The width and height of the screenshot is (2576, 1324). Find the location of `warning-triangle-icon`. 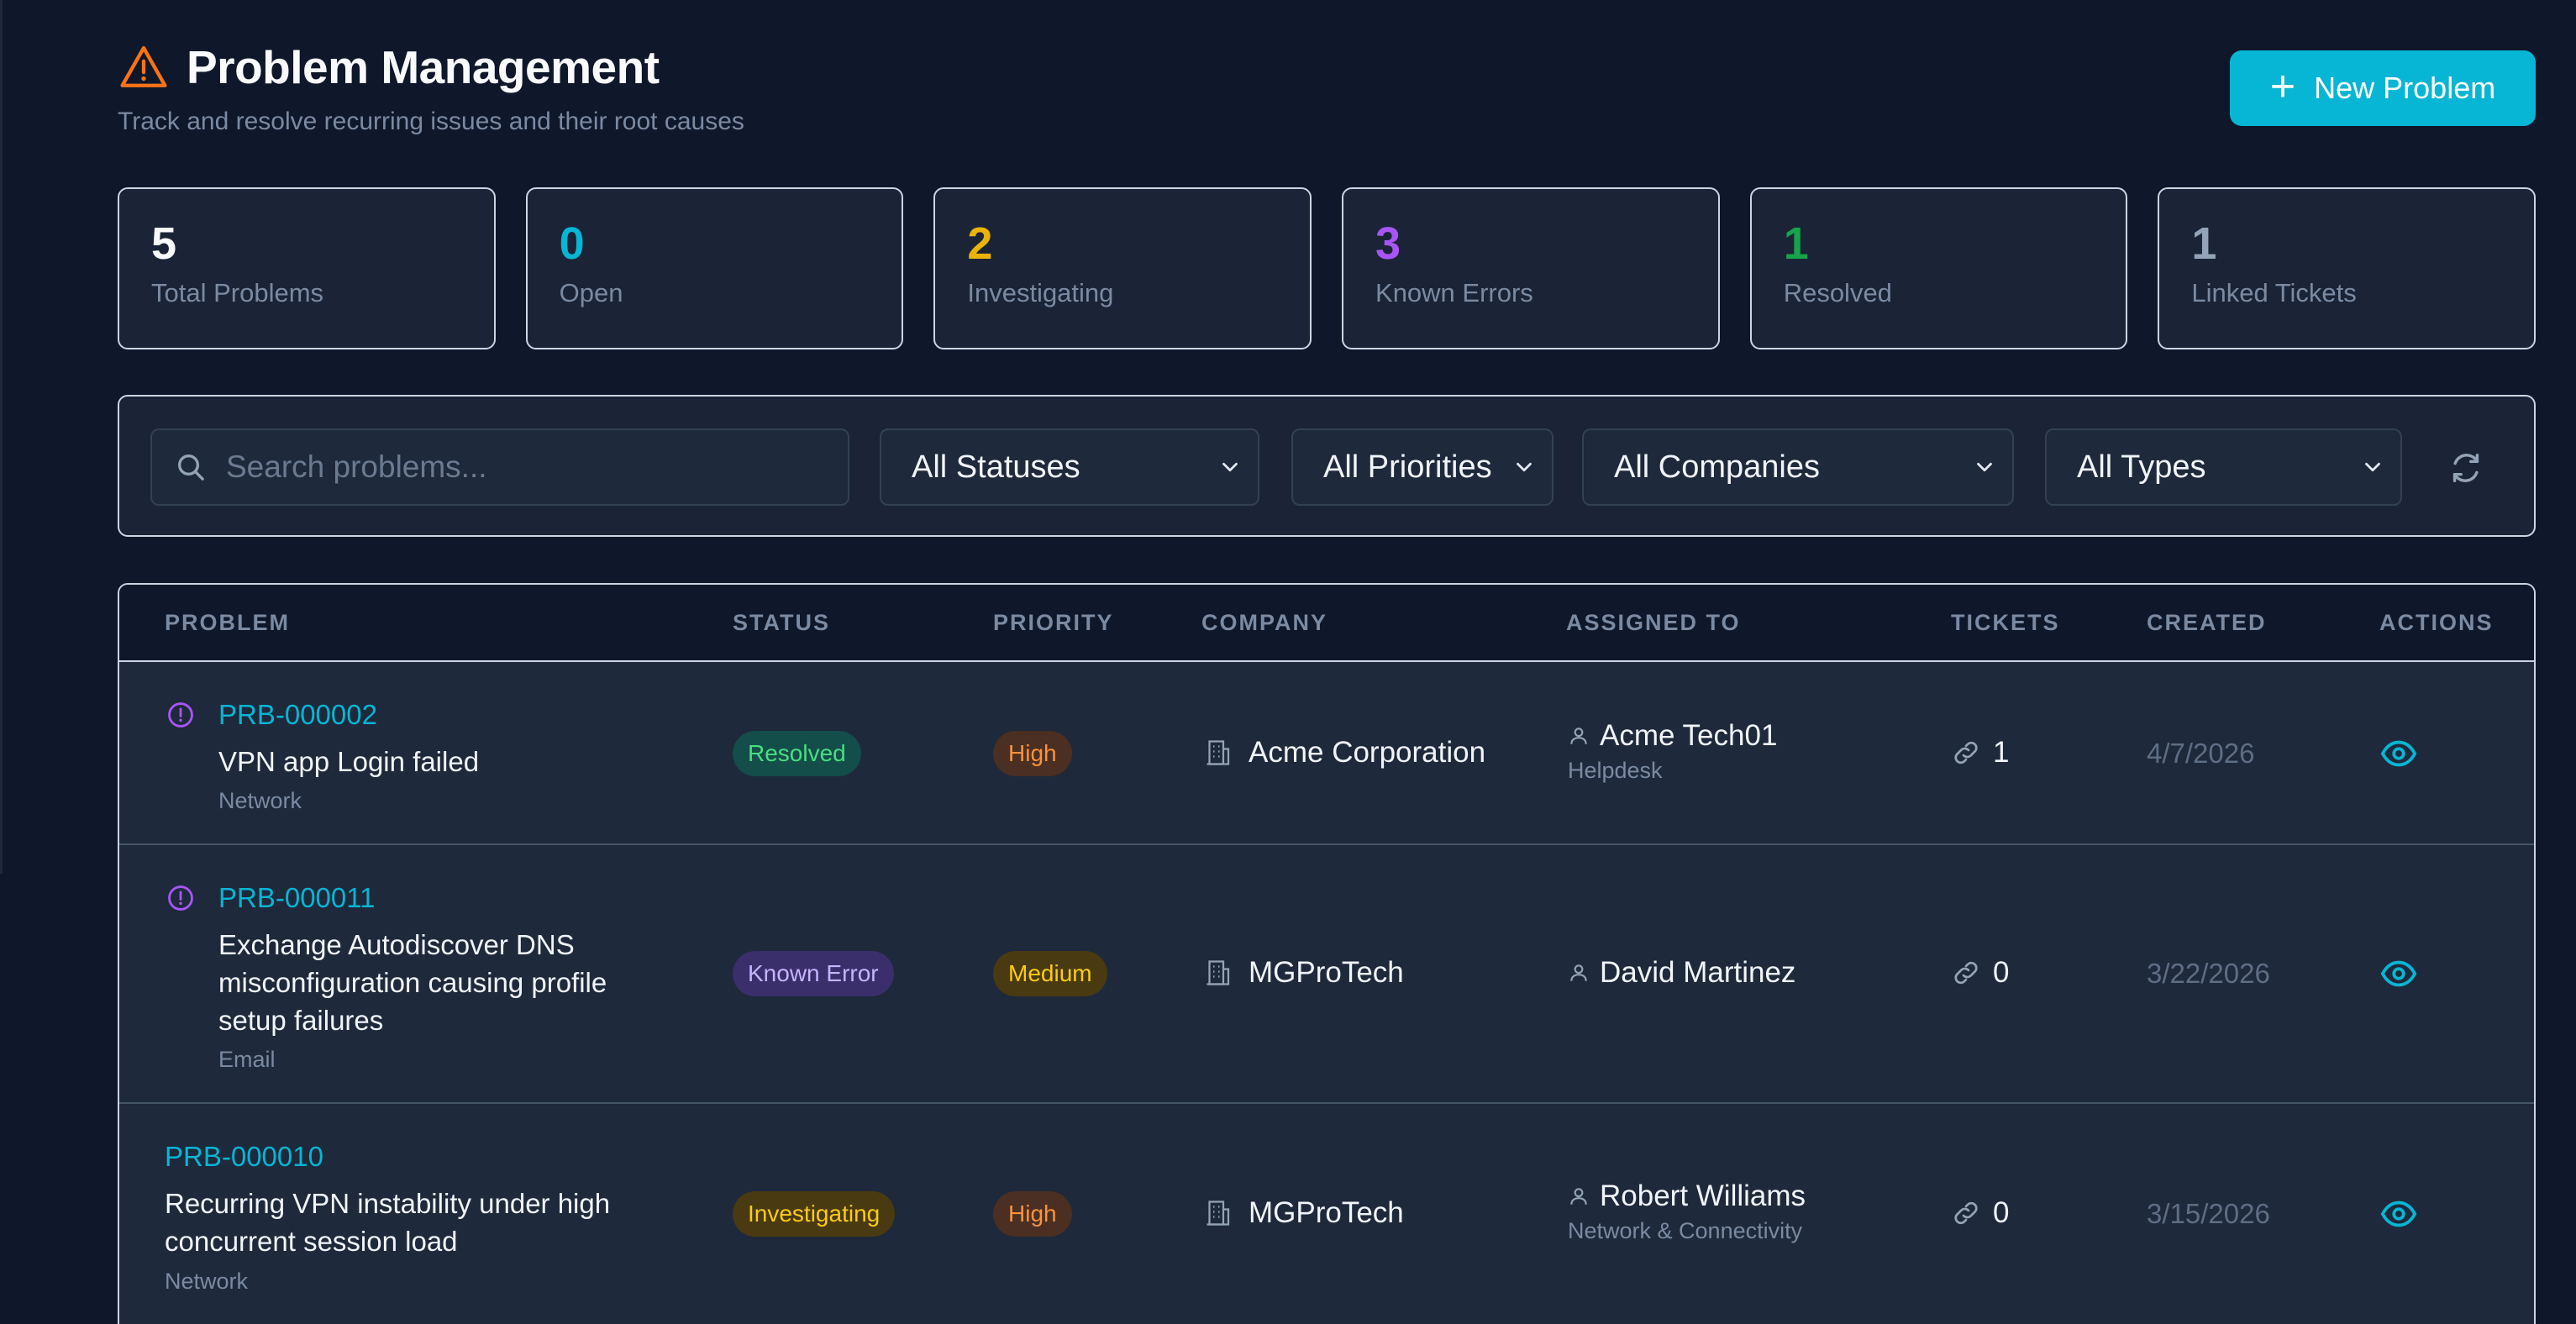

warning-triangle-icon is located at coordinates (143, 66).